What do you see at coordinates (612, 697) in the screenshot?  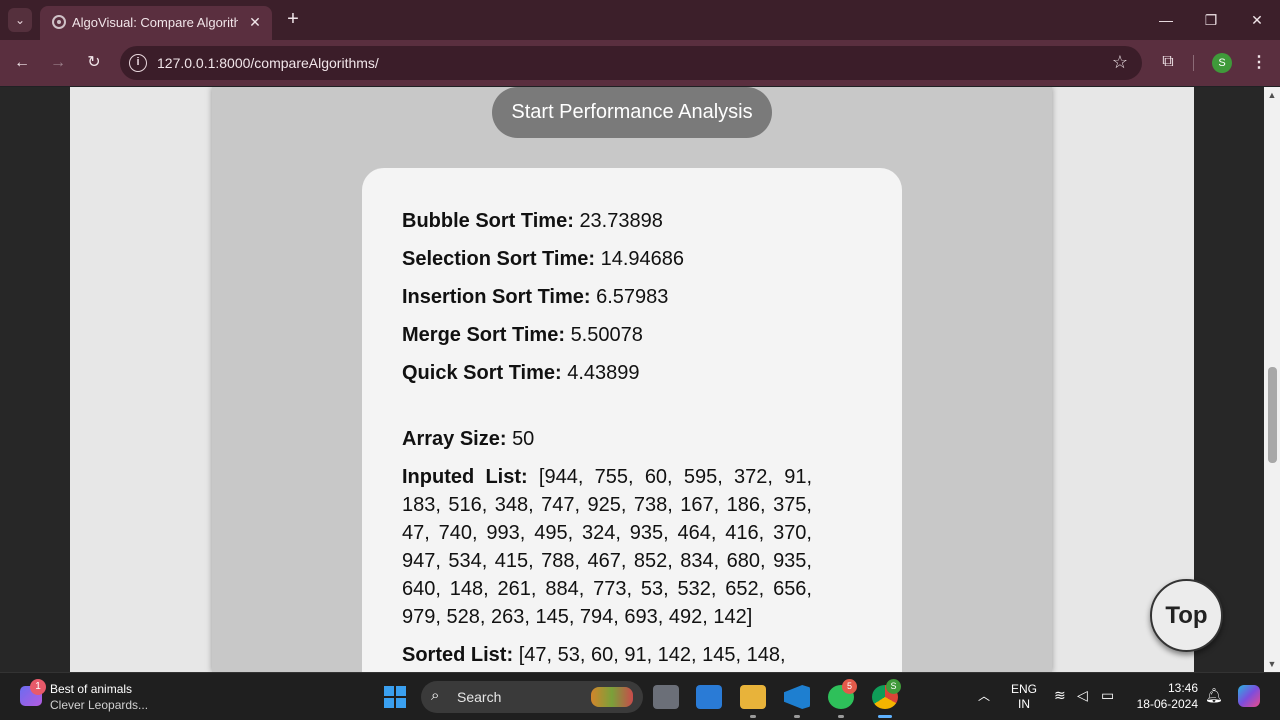 I see `search-highlight-icon` at bounding box center [612, 697].